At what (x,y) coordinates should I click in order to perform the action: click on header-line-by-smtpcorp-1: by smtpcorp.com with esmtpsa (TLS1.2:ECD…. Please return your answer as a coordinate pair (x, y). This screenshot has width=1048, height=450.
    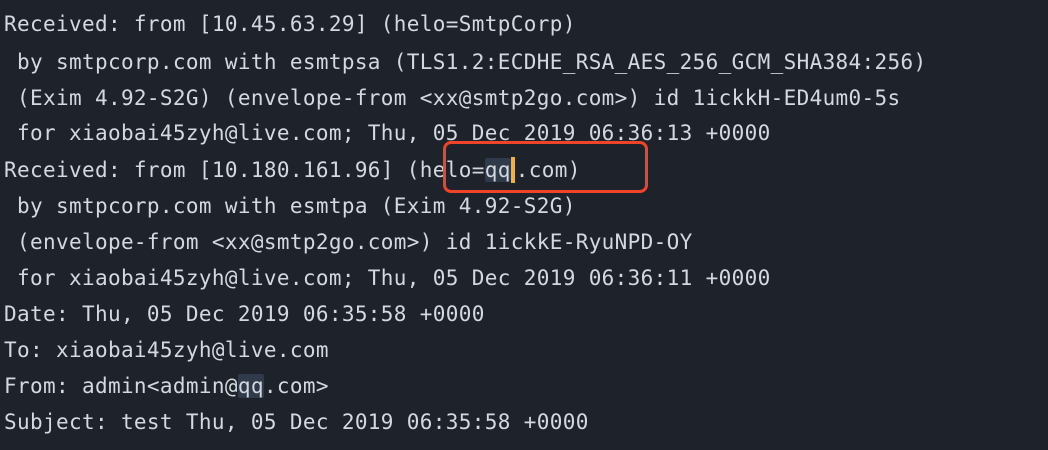
    Looking at the image, I should click on (465, 62).